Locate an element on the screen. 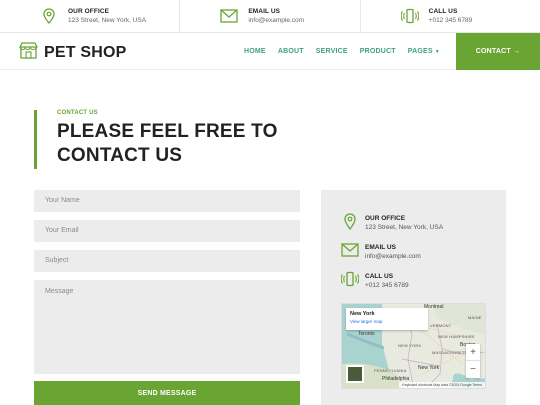  topbar-call: CALL US +012 345 6789 is located at coordinates (450, 16).